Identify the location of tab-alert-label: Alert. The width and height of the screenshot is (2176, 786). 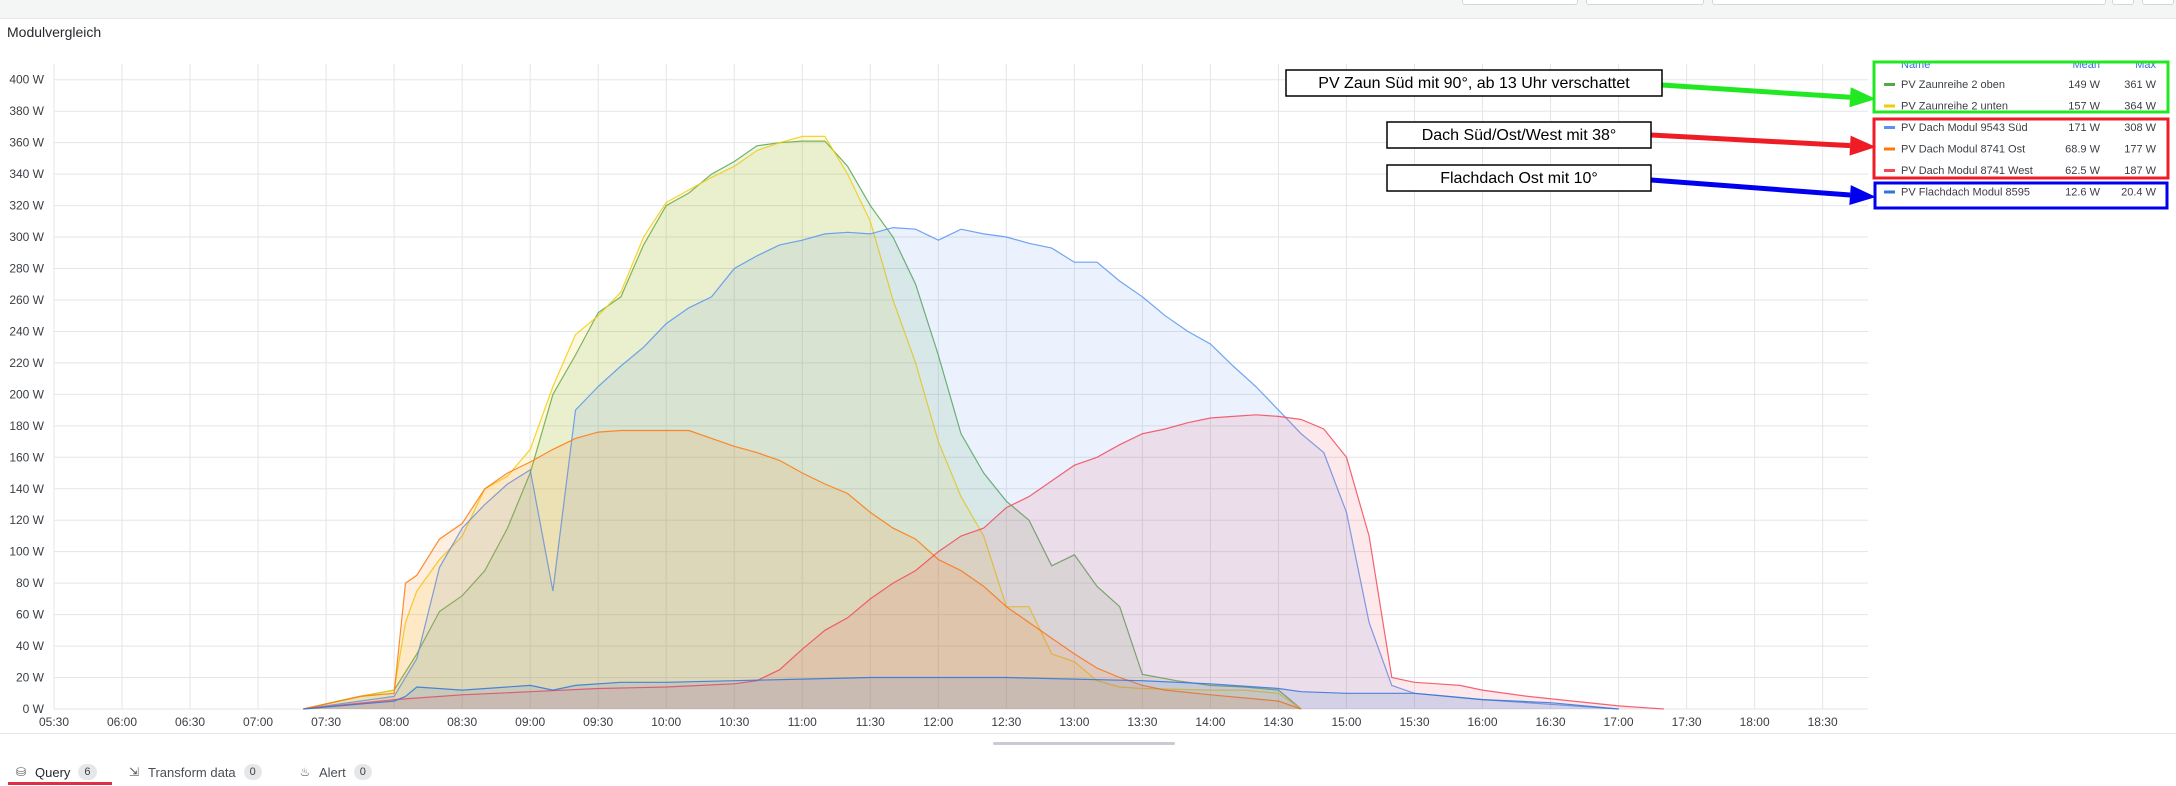
(332, 772).